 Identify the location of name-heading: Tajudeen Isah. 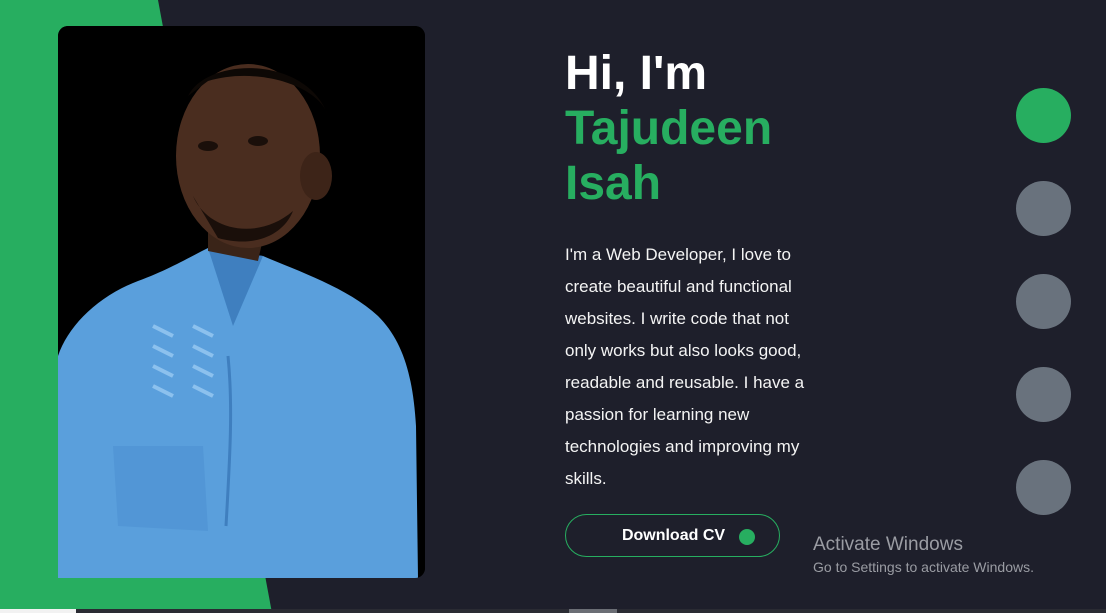
(669, 156).